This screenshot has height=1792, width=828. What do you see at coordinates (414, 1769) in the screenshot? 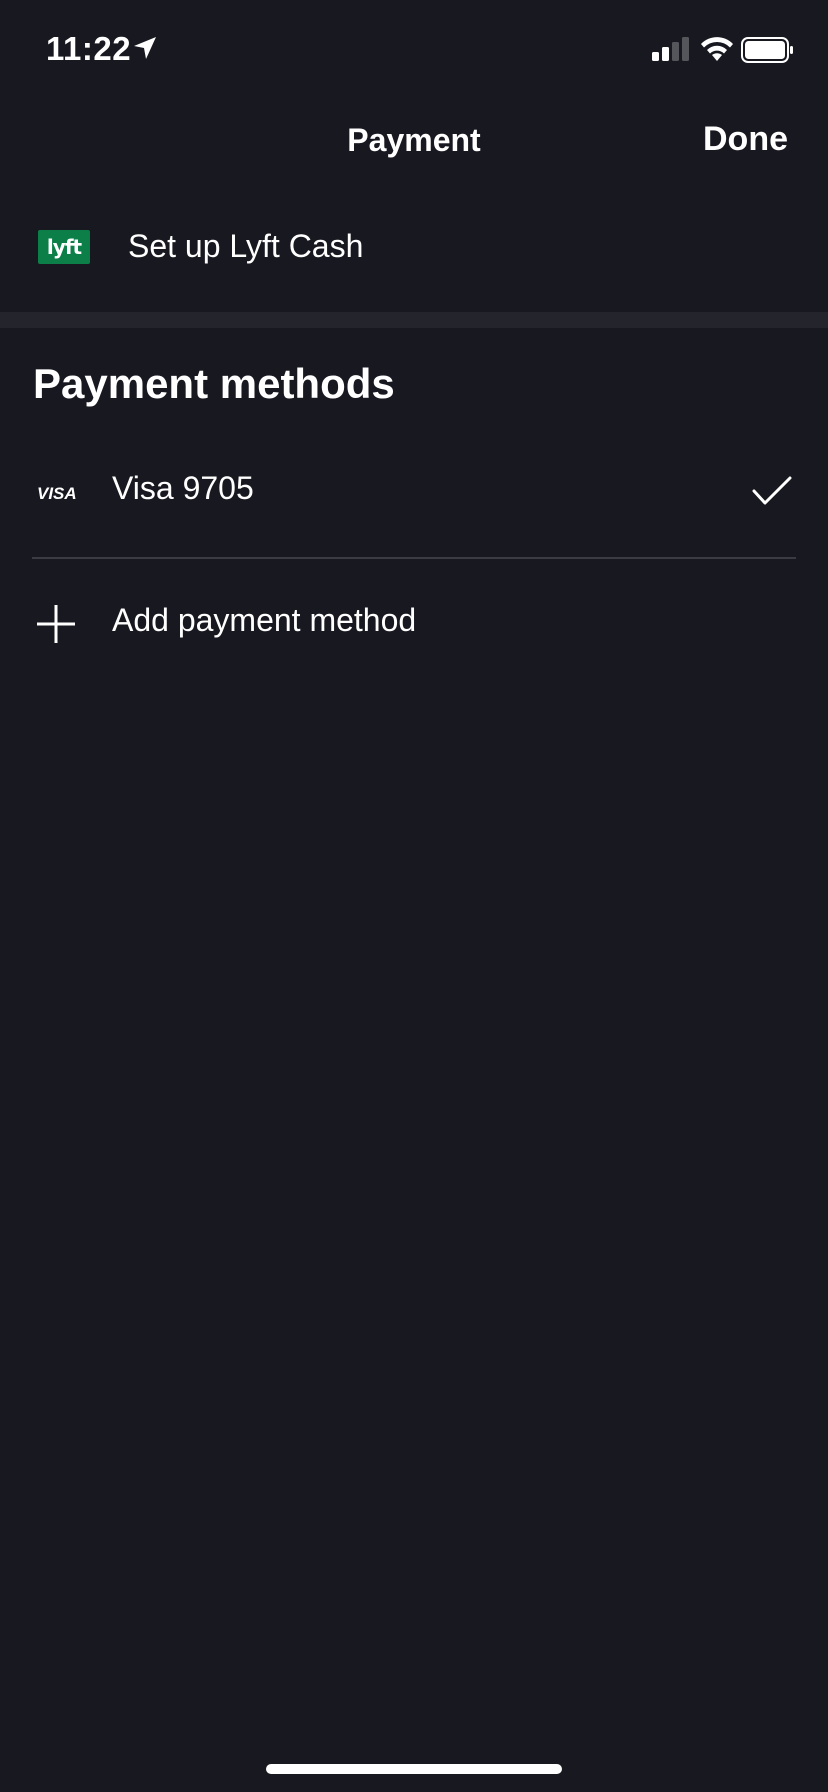
I see `home-indicator` at bounding box center [414, 1769].